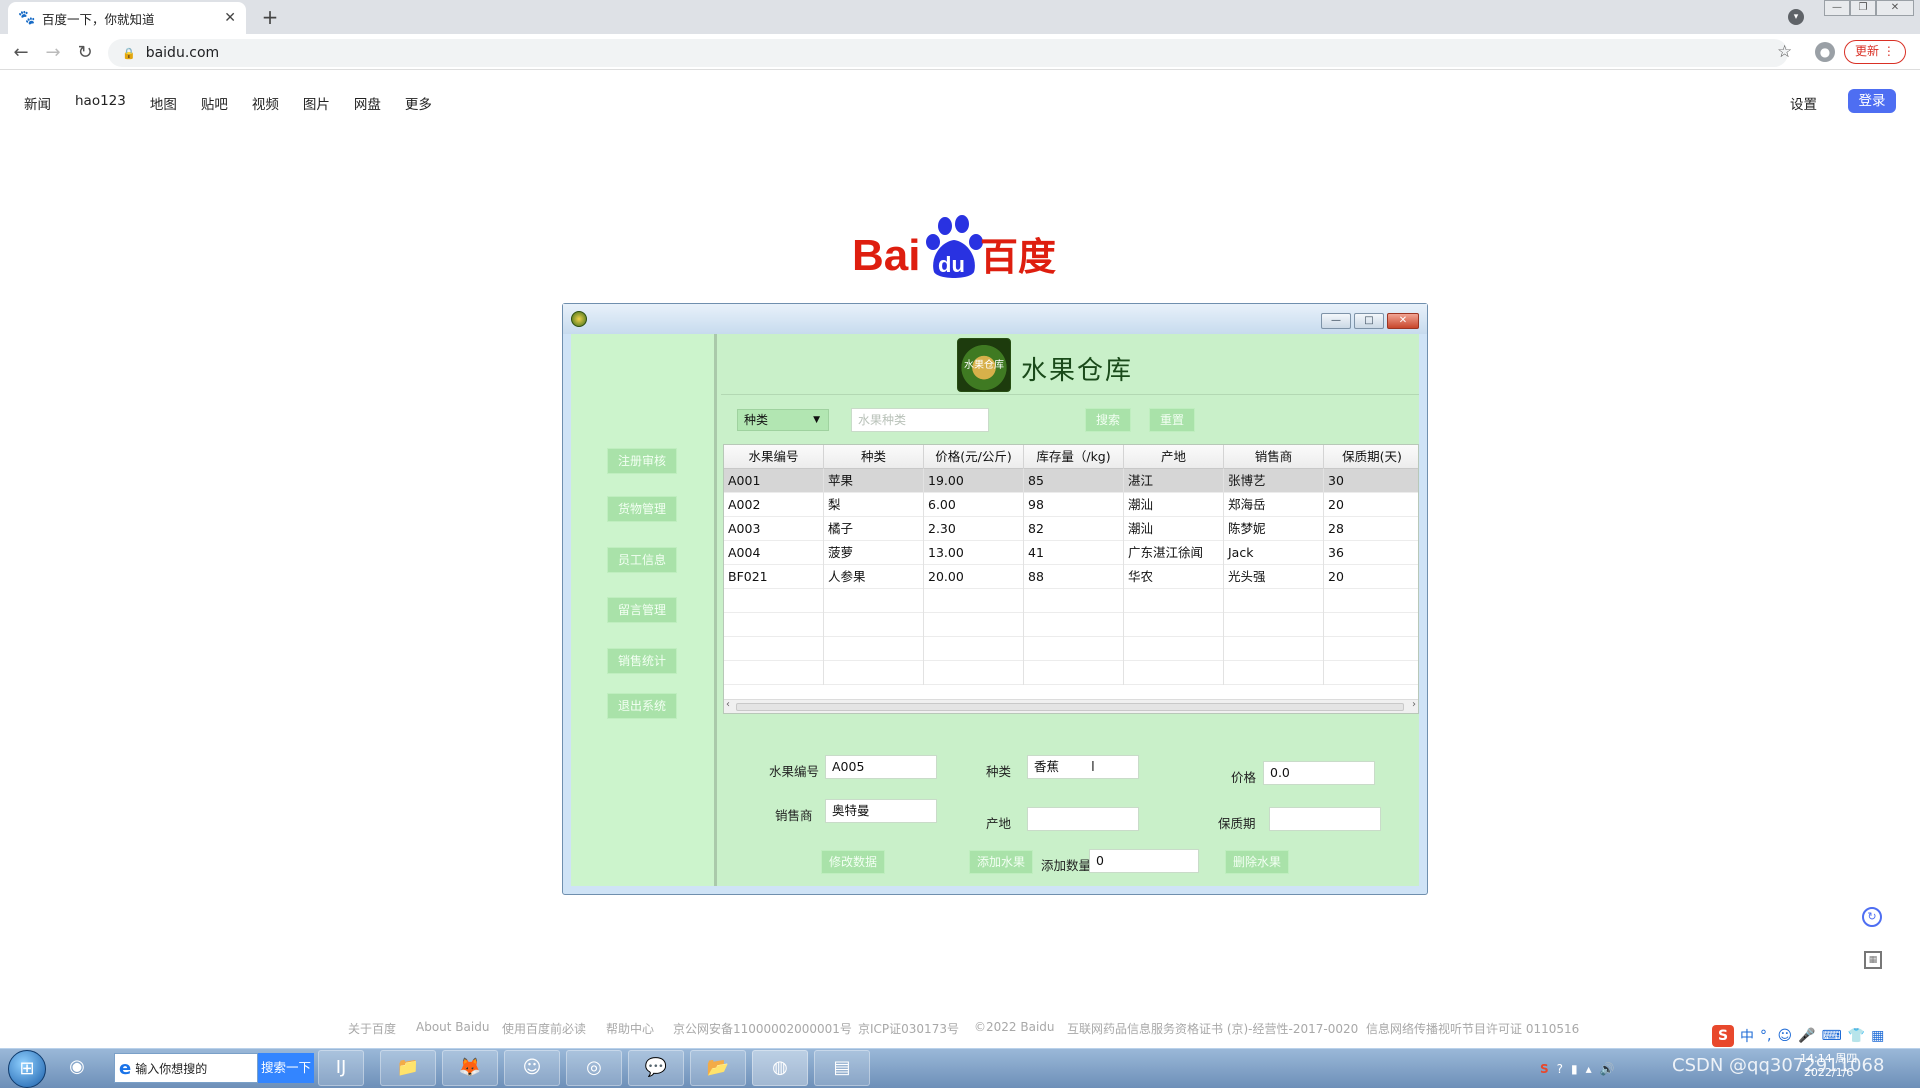 The width and height of the screenshot is (1920, 1088). Describe the element at coordinates (1544, 1069) in the screenshot. I see `sogou-tray-icon: S` at that location.